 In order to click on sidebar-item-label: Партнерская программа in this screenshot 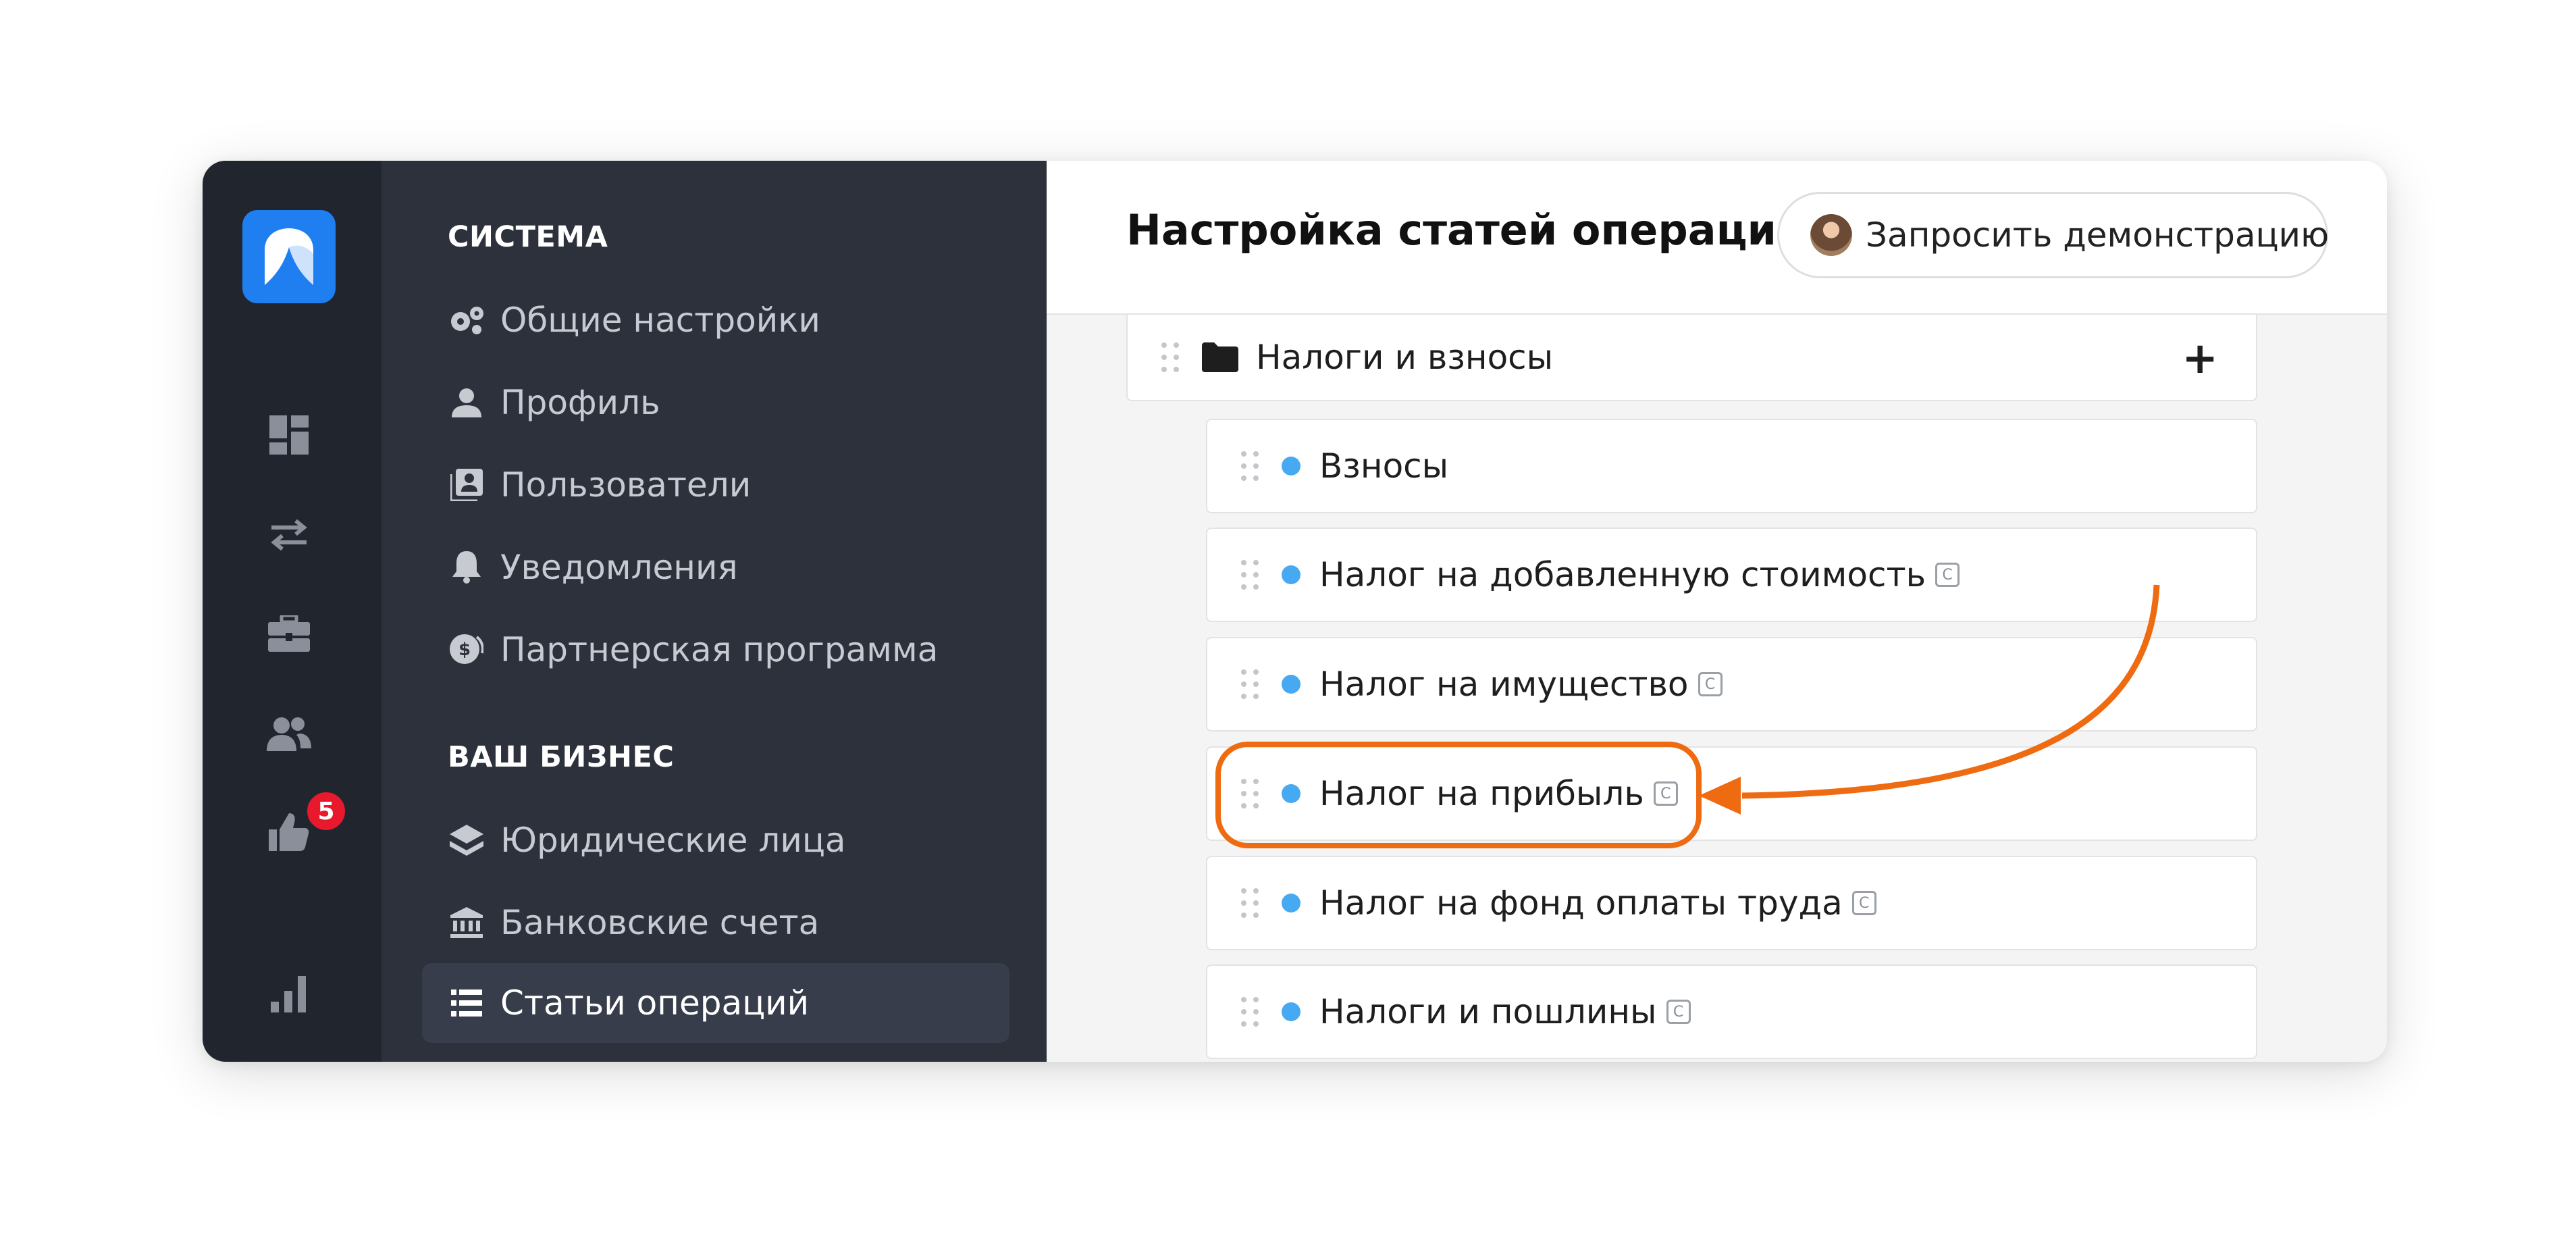, I will do `click(720, 649)`.